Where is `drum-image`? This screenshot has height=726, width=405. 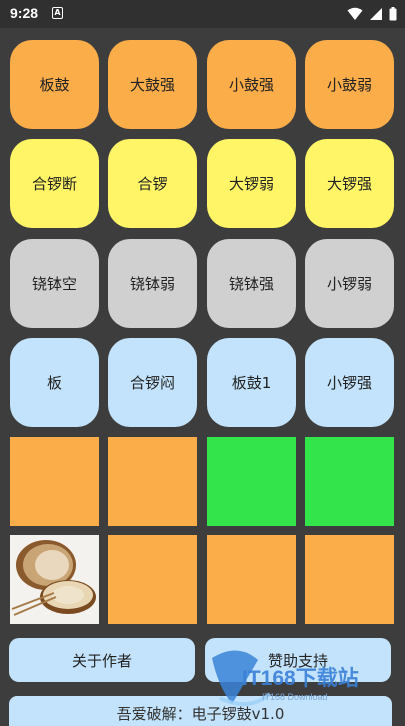 drum-image is located at coordinates (54, 579).